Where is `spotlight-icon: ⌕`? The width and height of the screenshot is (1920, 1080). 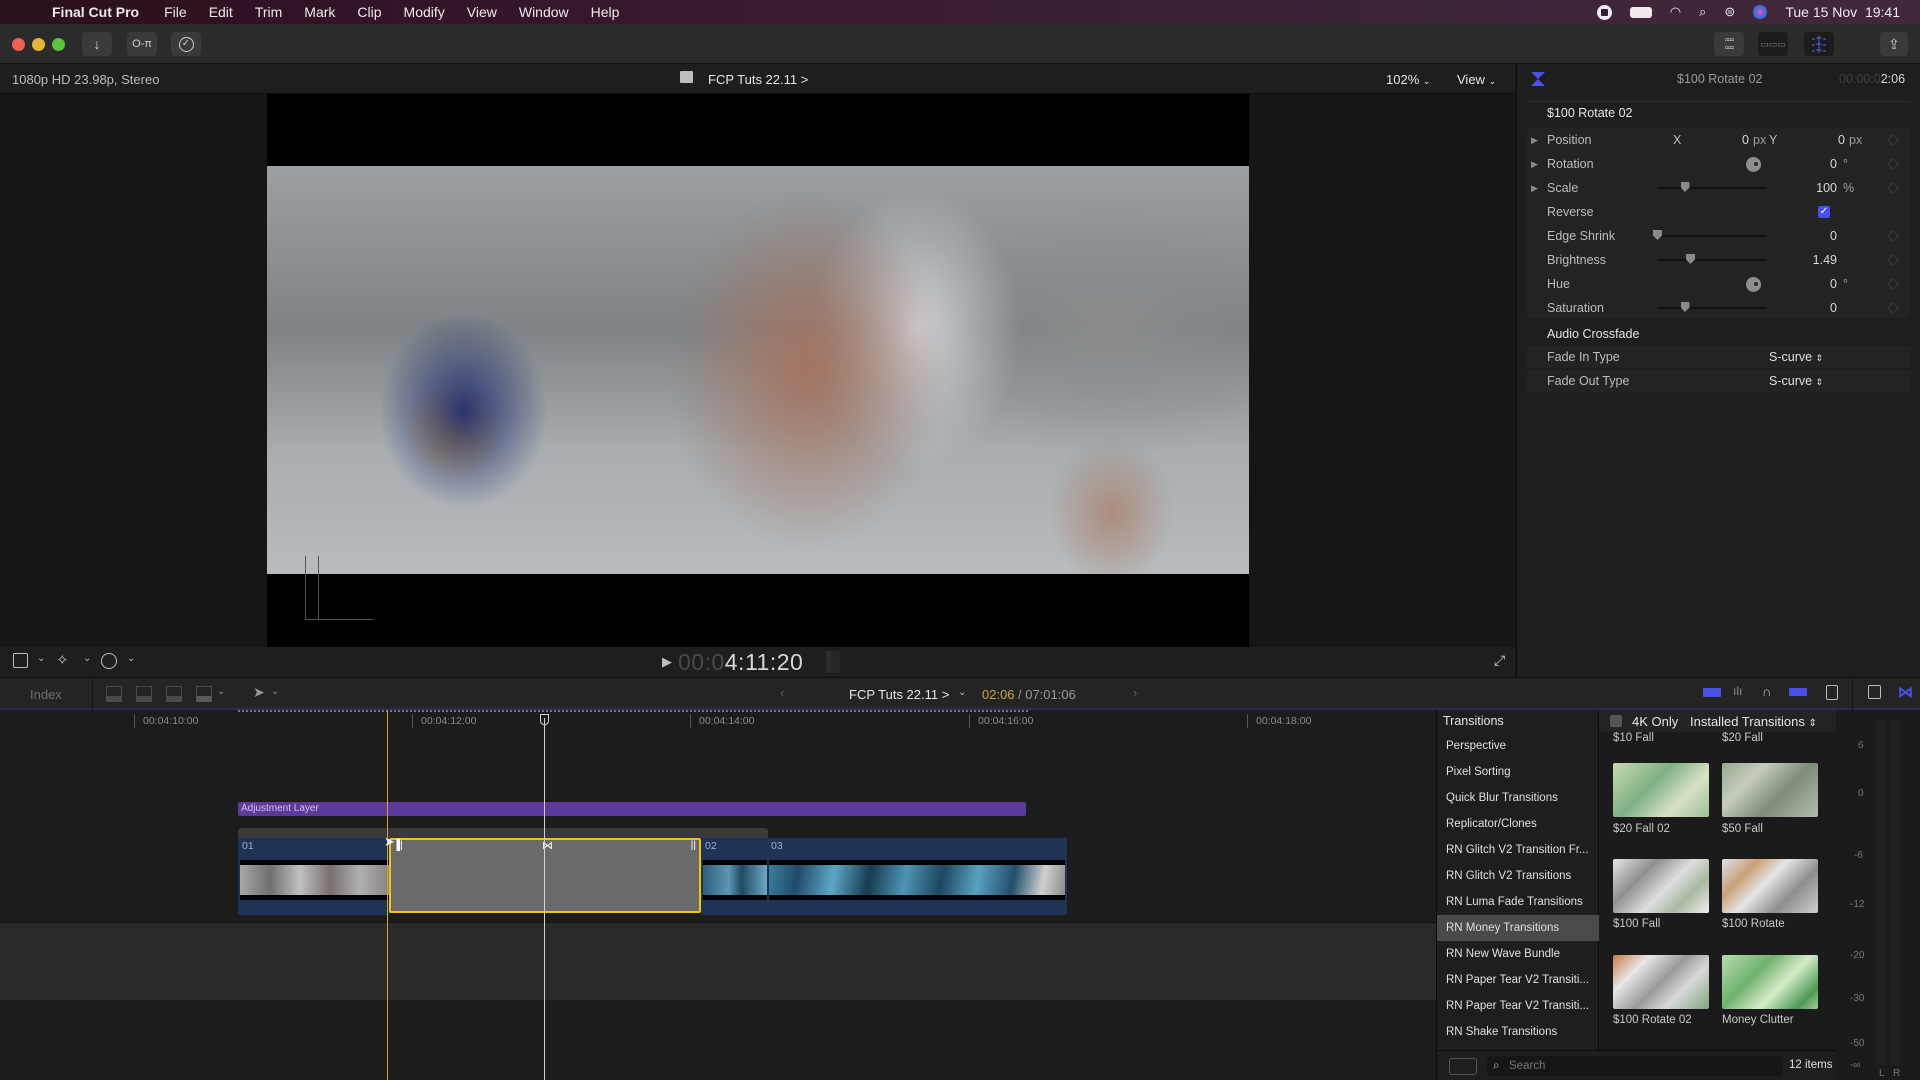 spotlight-icon: ⌕ is located at coordinates (1702, 12).